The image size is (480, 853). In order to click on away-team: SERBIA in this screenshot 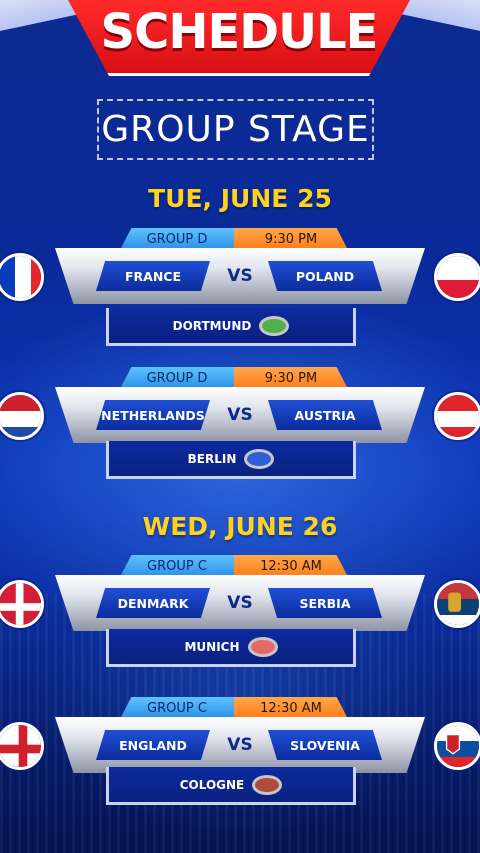, I will do `click(325, 603)`.